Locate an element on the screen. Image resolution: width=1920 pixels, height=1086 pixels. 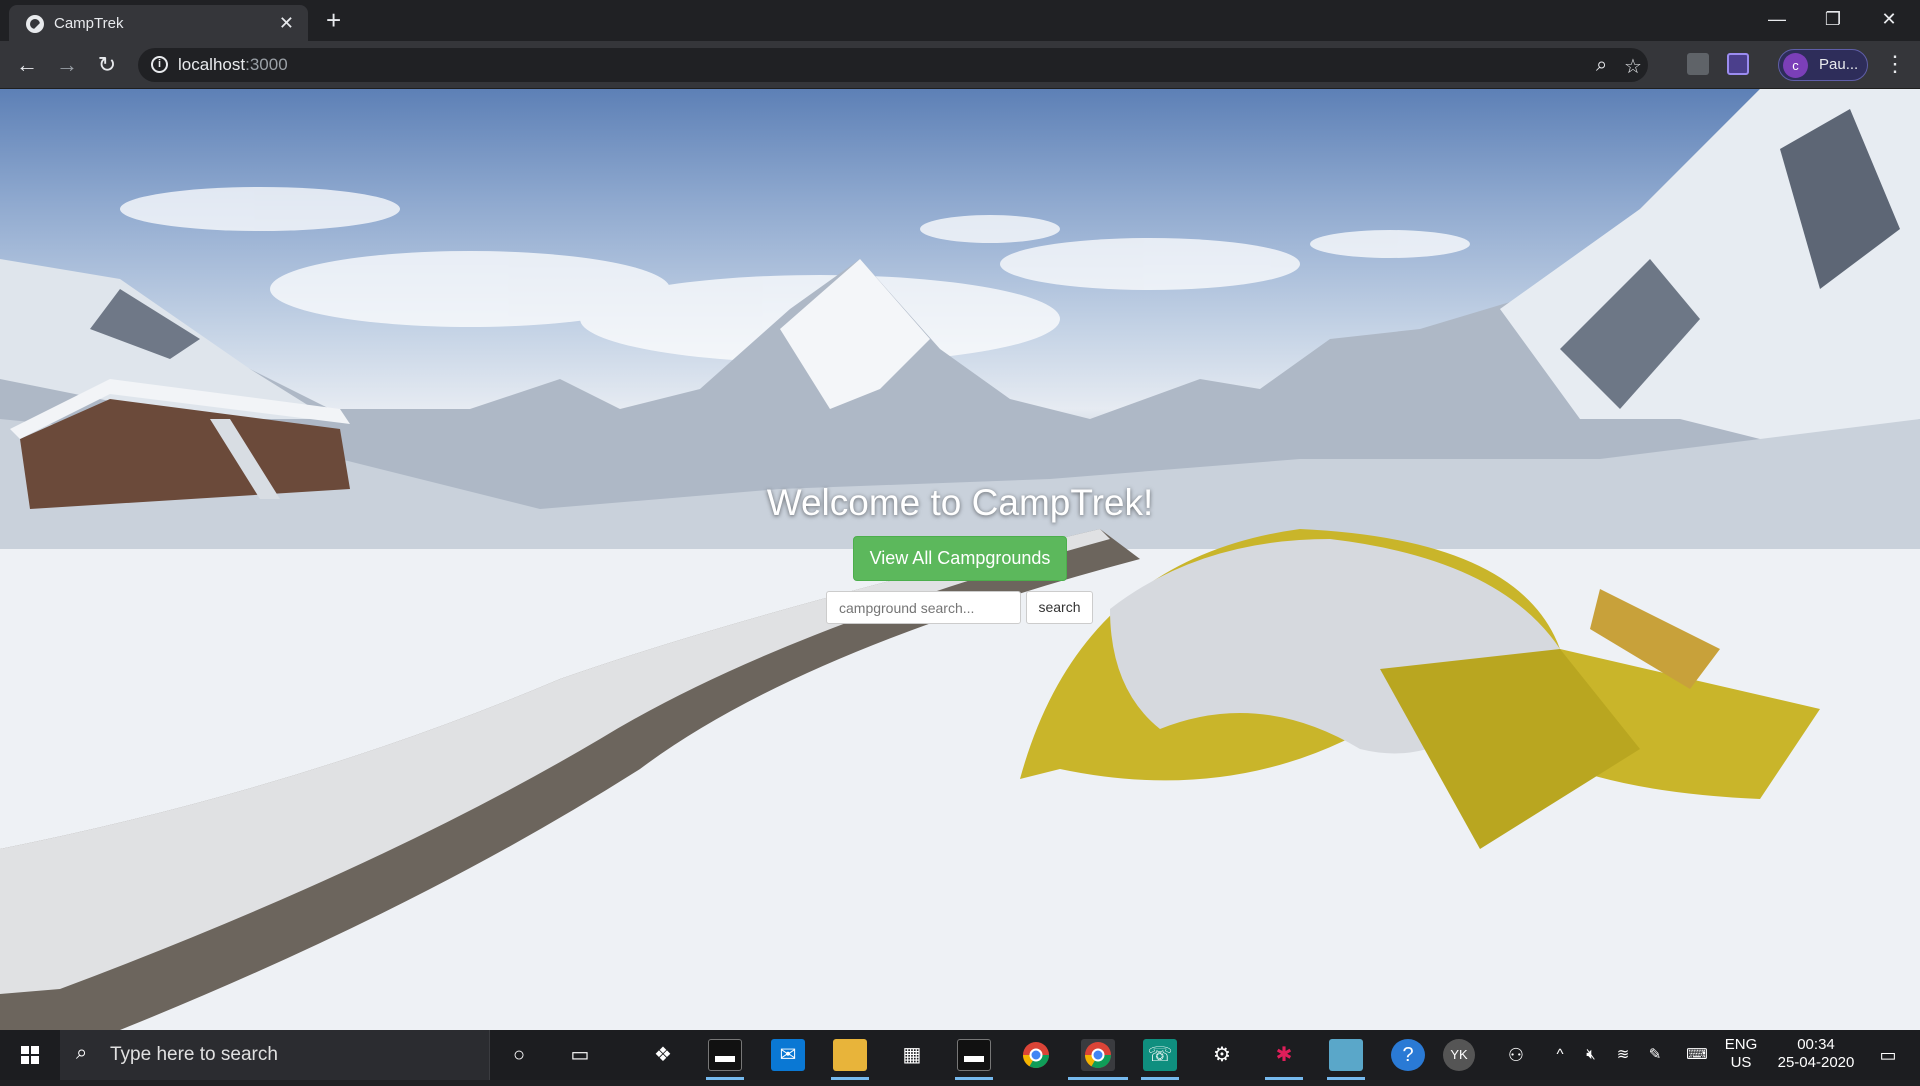
site-info-icon: i is located at coordinates (159, 64).